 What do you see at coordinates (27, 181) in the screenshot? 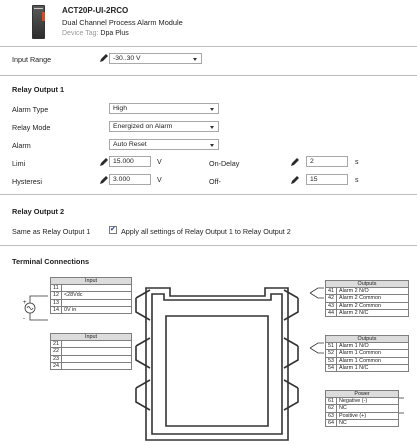
I see `hysteresis-label: Hysteresi` at bounding box center [27, 181].